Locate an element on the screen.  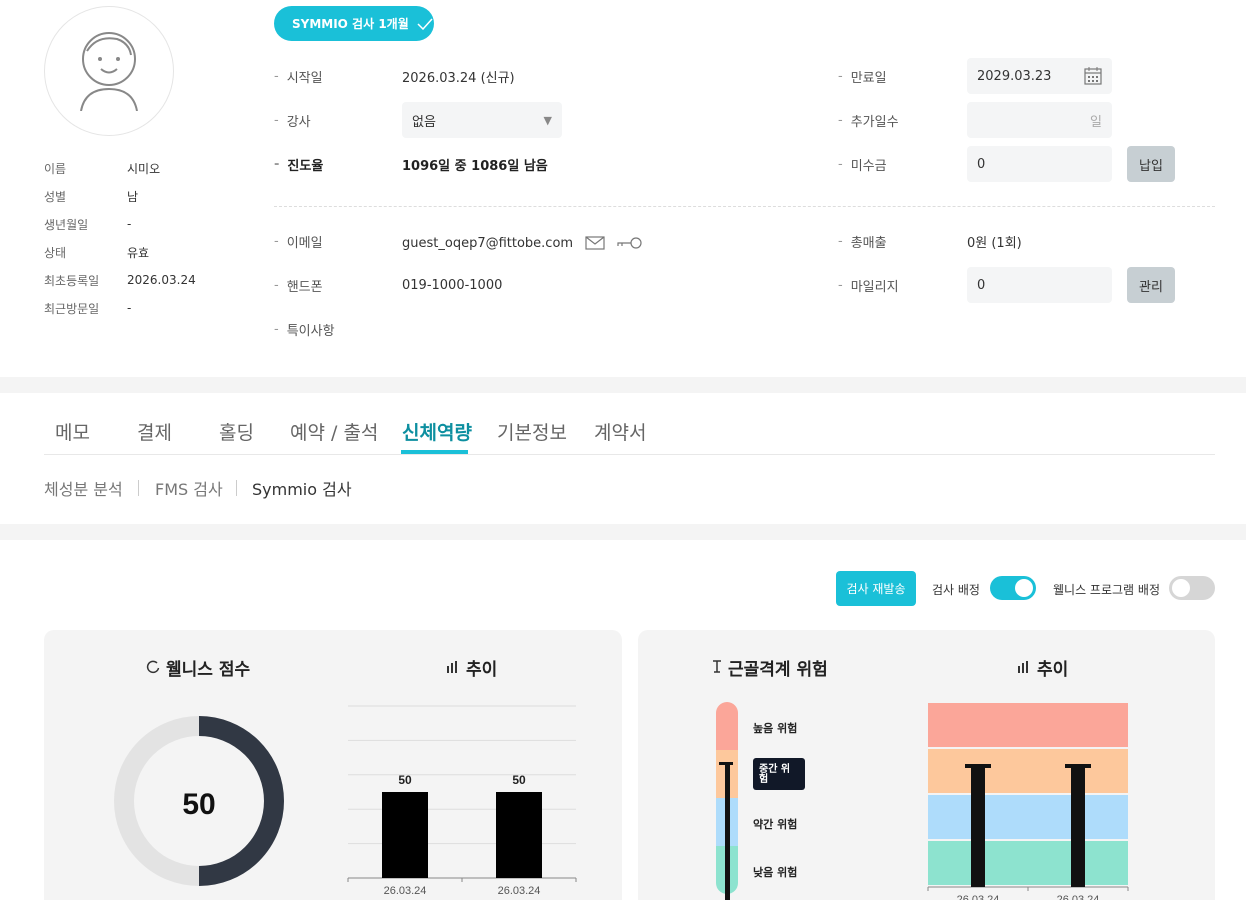
notes-label: - 특이사항 is located at coordinates (304, 330).